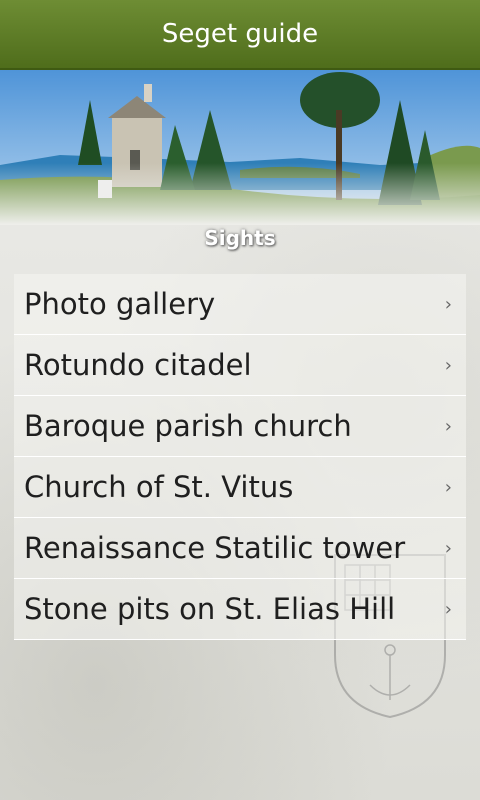  What do you see at coordinates (215, 548) in the screenshot?
I see `list-item-label: Renaissance Statilic tower` at bounding box center [215, 548].